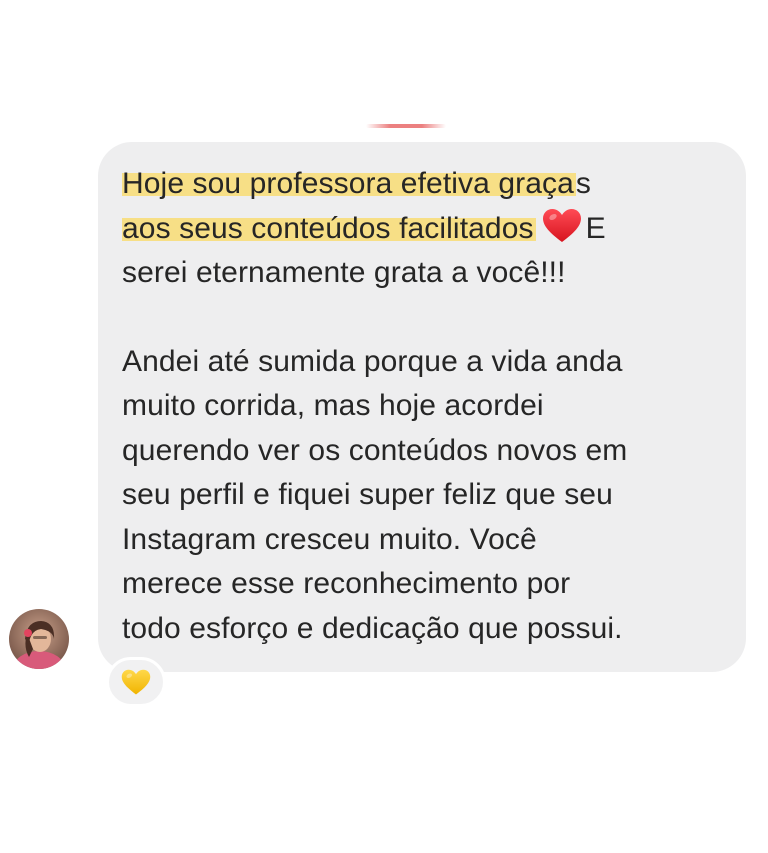 The width and height of the screenshot is (768, 853). Describe the element at coordinates (329, 228) in the screenshot. I see `highlighted-text: aos seus conteúdos facilitados` at that location.